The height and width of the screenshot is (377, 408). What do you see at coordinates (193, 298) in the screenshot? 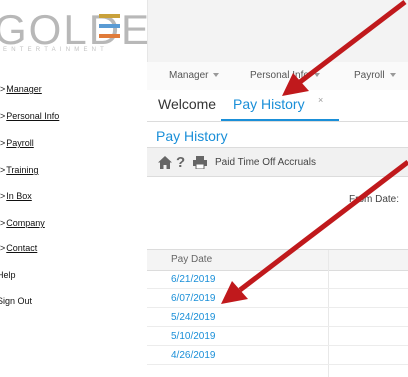
I see `pay-date-link: 6/07/2019` at bounding box center [193, 298].